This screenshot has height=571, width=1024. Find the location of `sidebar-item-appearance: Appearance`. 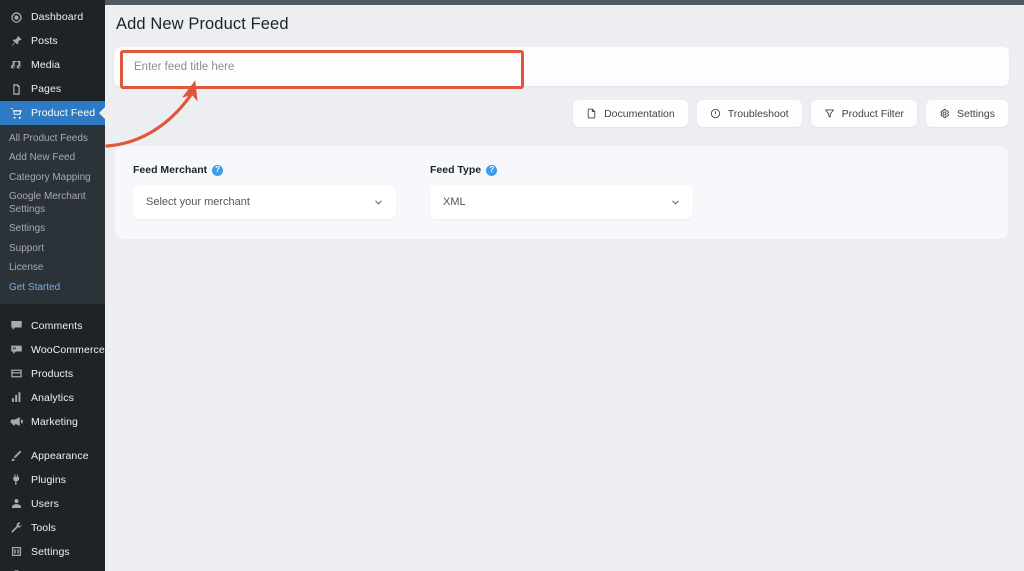

sidebar-item-appearance: Appearance is located at coordinates (52, 456).